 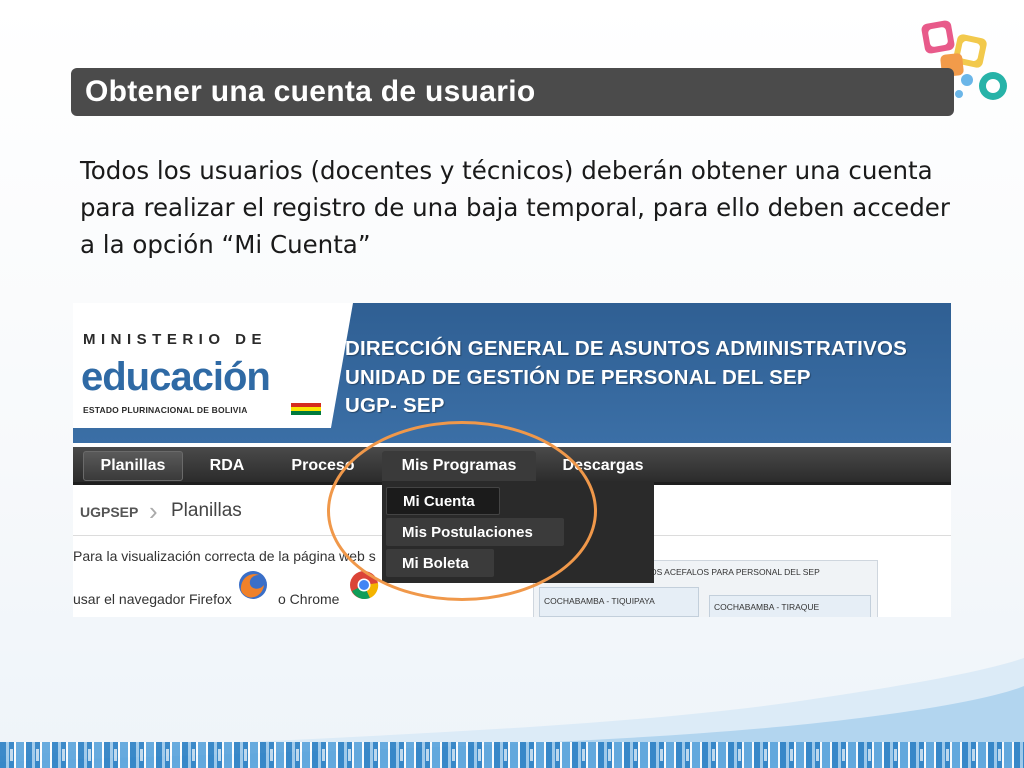 I want to click on header-line2: UNIDAD DE GESTIÓN DE PERSONAL DEL SEP, so click(x=578, y=377).